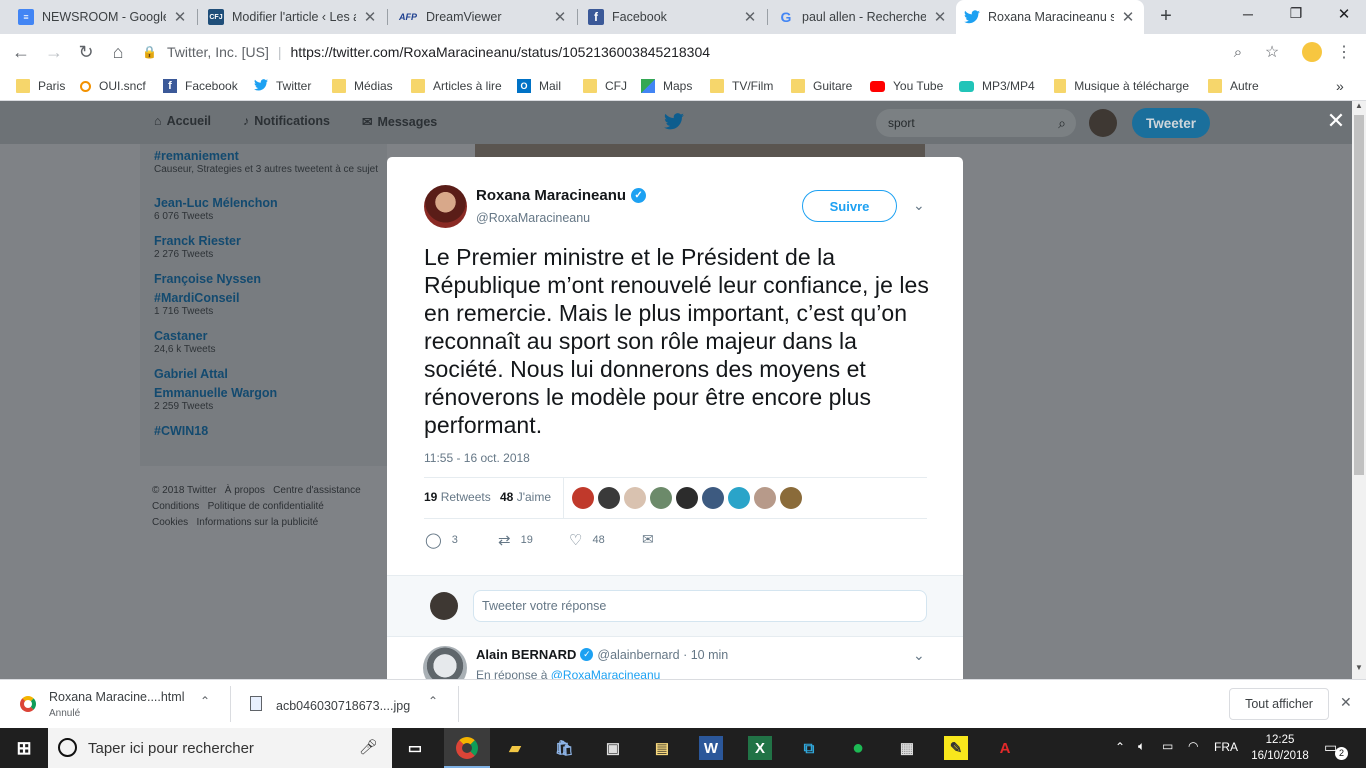 This screenshot has height=768, width=1366. I want to click on trend-item: Emmanuelle Wargon 2 259 Tweets, so click(266, 399).